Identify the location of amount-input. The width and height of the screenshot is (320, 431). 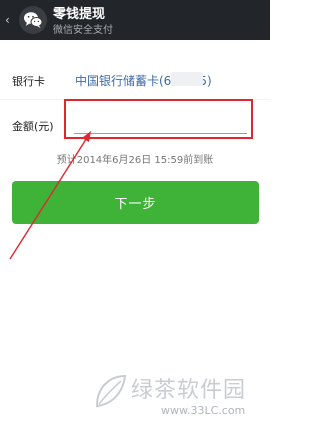
(155, 117).